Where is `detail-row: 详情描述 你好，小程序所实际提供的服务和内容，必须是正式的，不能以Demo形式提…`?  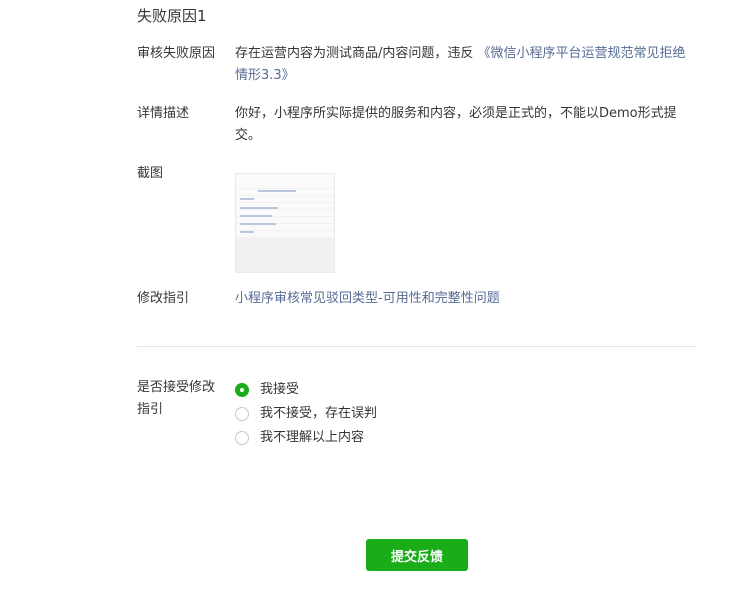
detail-row: 详情描述 你好，小程序所实际提供的服务和内容，必须是正式的，不能以Demo形式提… is located at coordinates (417, 125).